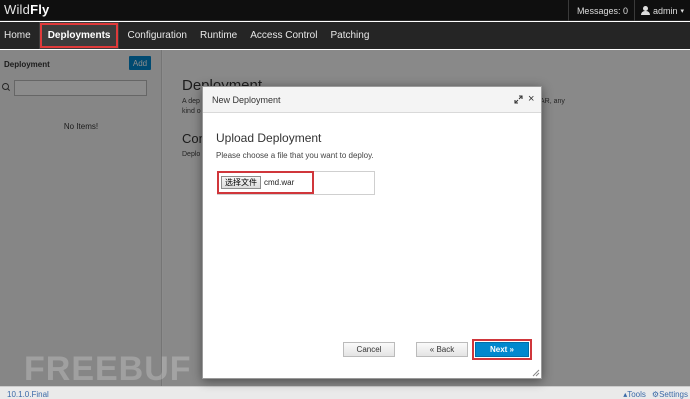 Image resolution: width=690 pixels, height=399 pixels. I want to click on user-icon, so click(645, 10).